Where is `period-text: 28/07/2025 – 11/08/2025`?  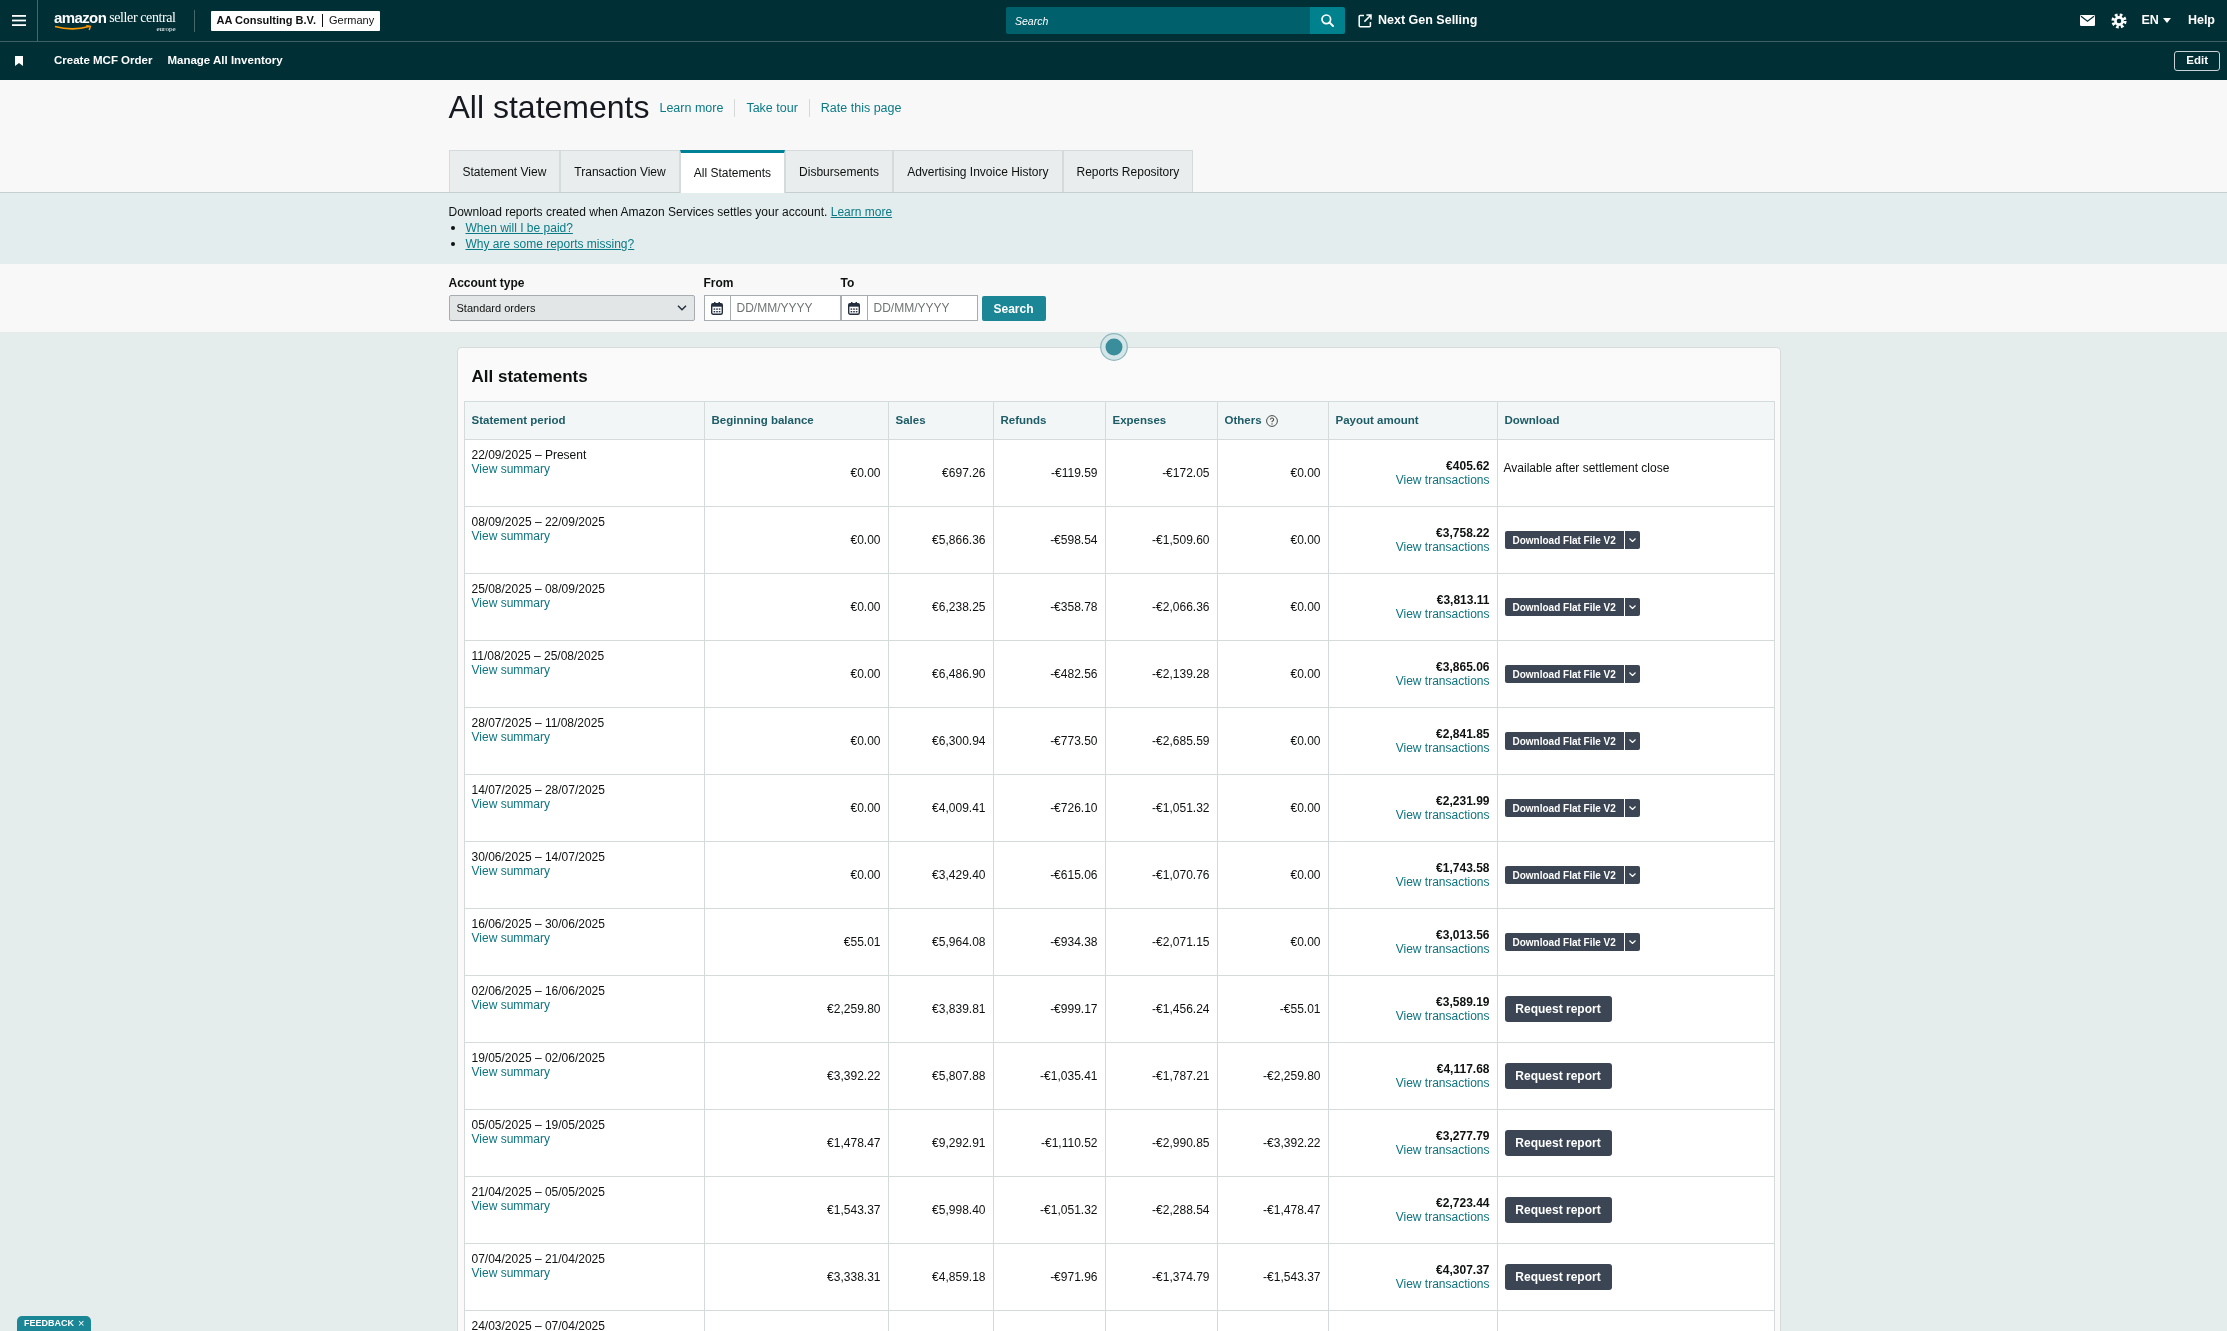
period-text: 28/07/2025 – 11/08/2025 is located at coordinates (538, 723).